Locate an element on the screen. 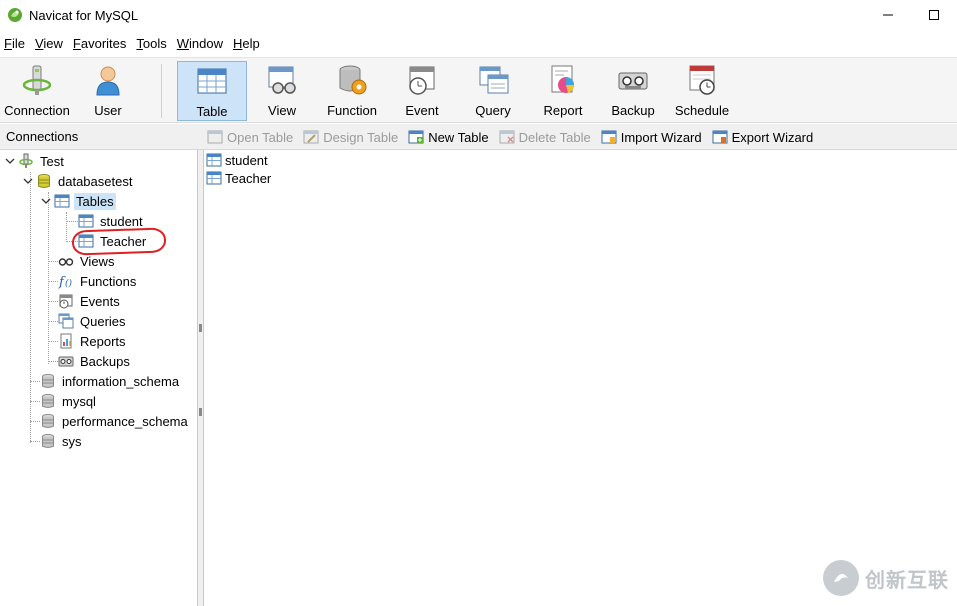  tree-folder-events: Events is located at coordinates (90, 301).